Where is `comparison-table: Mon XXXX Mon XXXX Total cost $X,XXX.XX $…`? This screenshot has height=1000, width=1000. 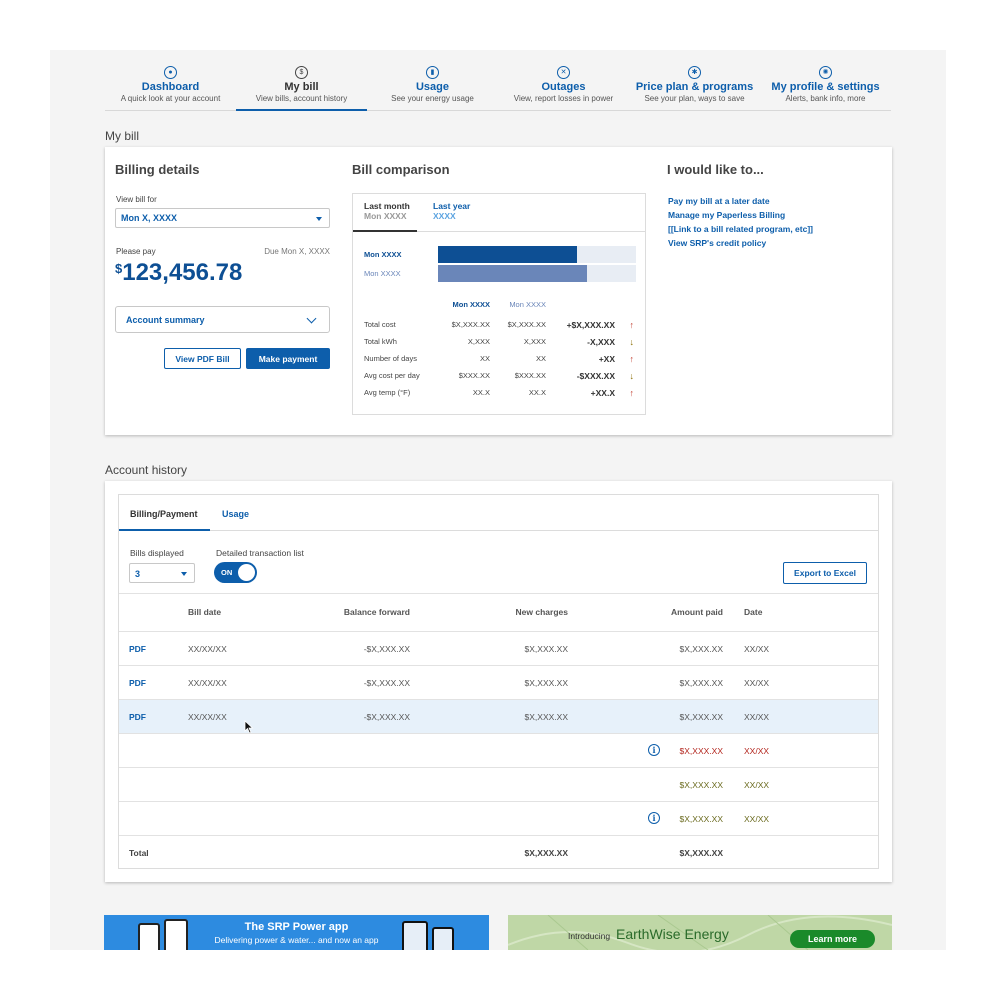 comparison-table: Mon XXXX Mon XXXX Total cost $X,XXX.XX $… is located at coordinates (500, 352).